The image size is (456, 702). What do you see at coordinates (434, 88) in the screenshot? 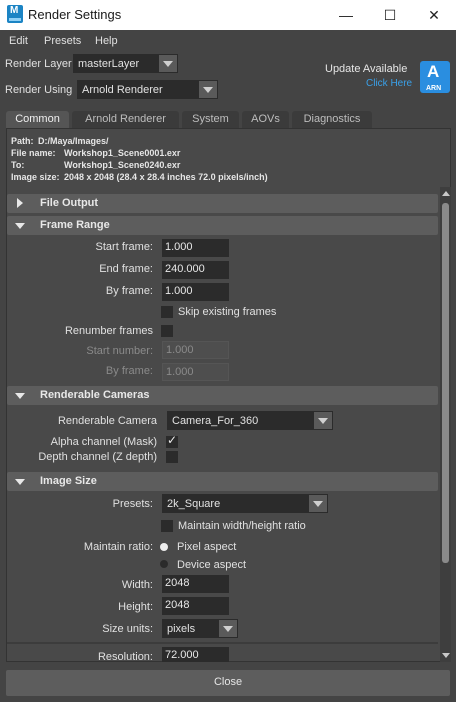
I see `arnold-logo-text: ARN` at bounding box center [434, 88].